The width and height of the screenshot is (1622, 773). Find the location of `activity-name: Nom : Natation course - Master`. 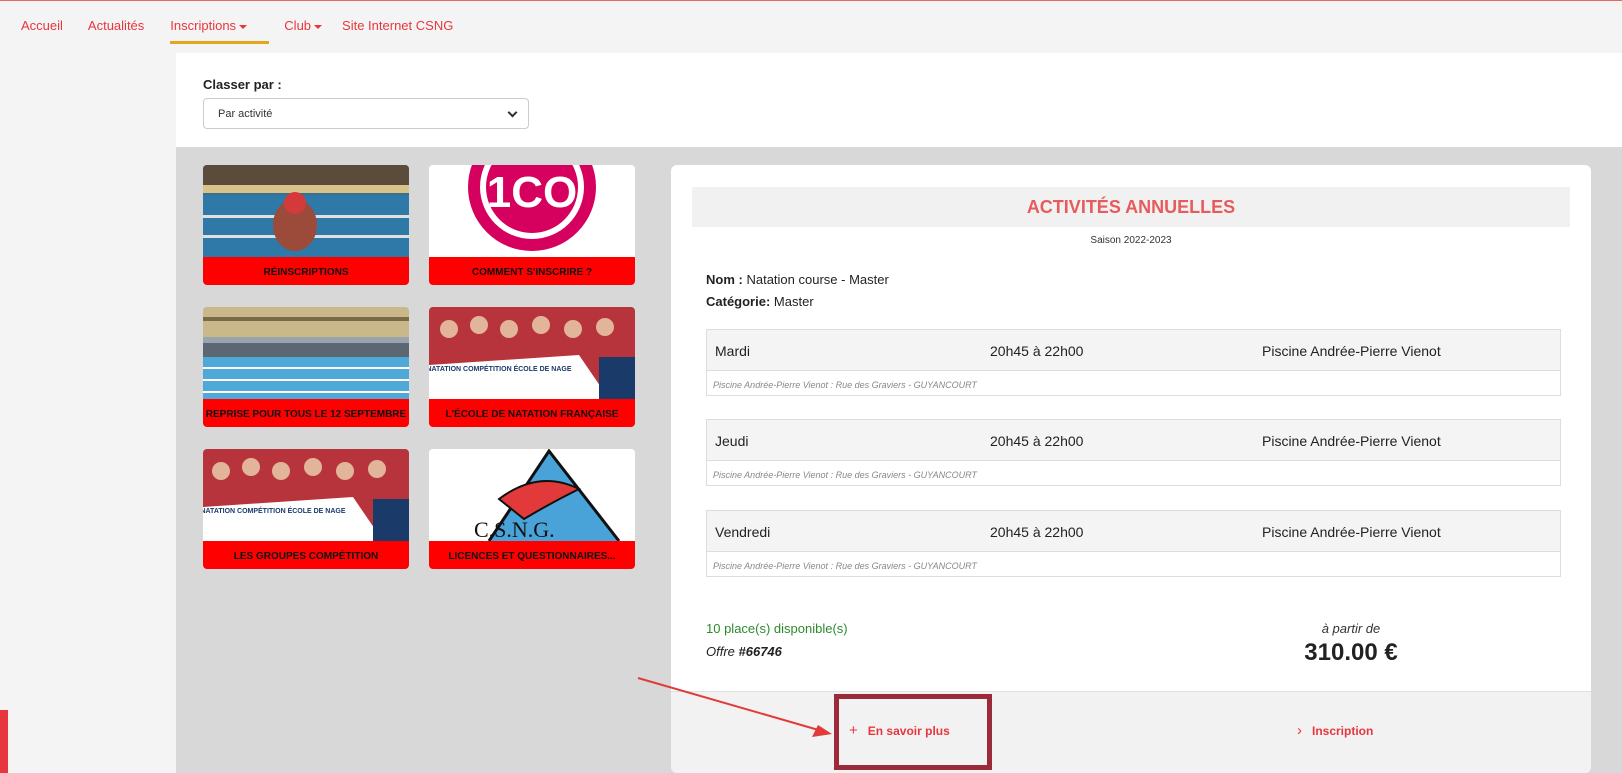

activity-name: Nom : Natation course - Master is located at coordinates (797, 279).